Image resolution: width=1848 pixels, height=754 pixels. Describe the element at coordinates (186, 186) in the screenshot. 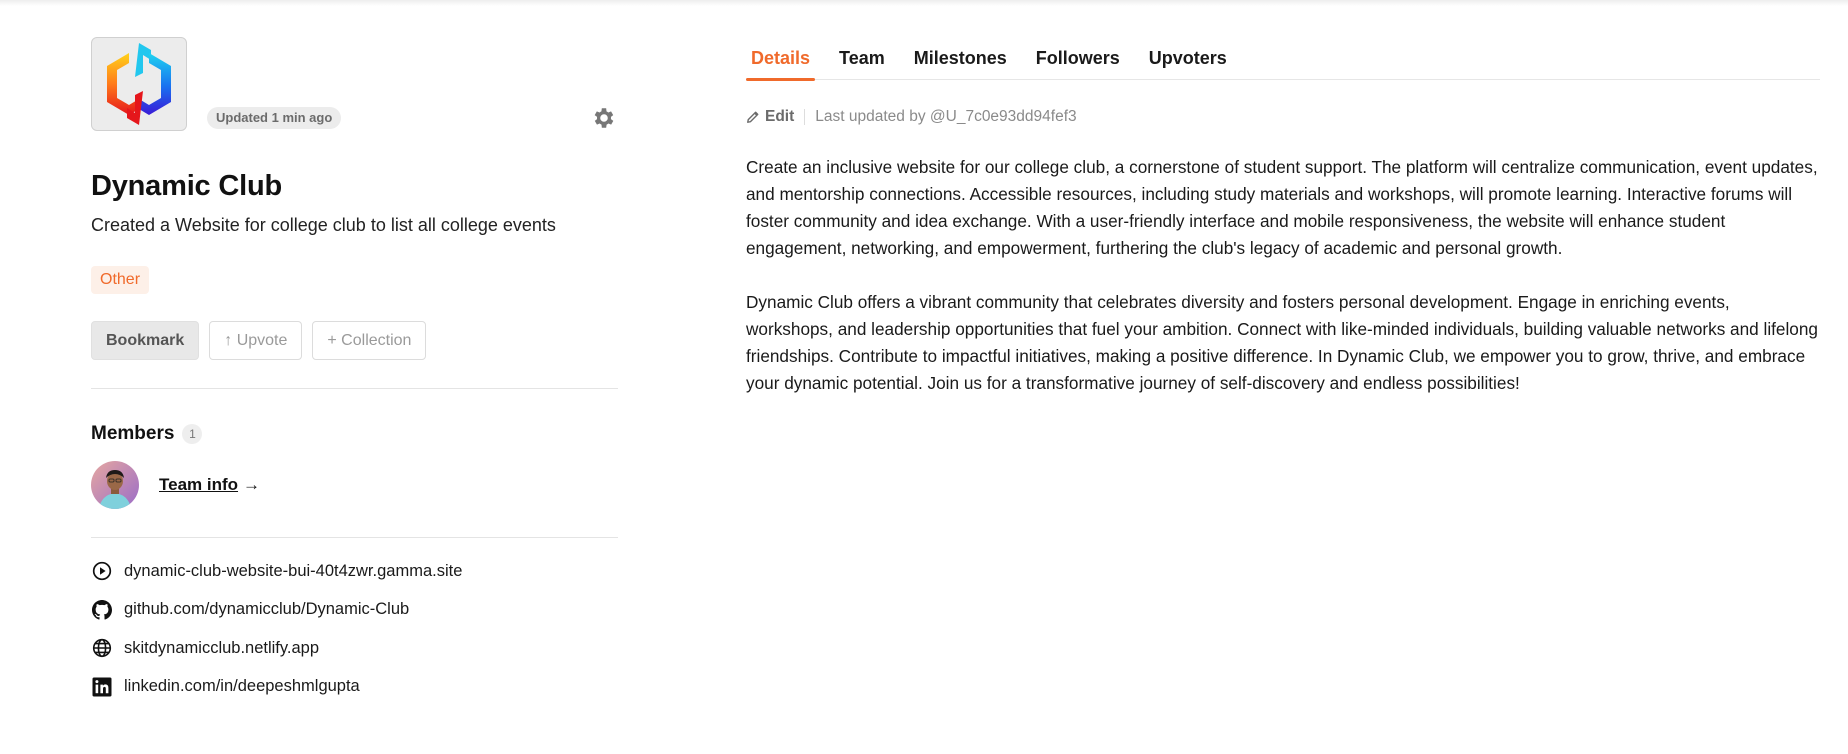

I see `project-title: Dynamic Club` at that location.